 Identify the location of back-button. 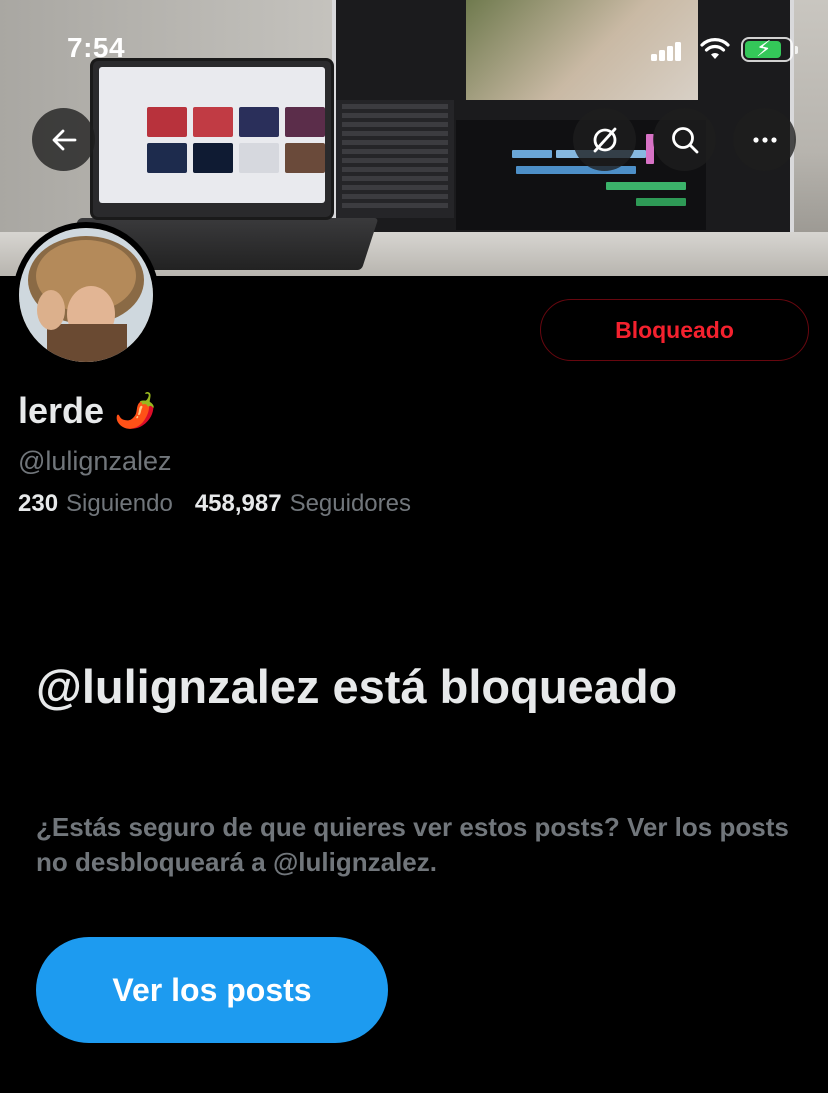
(63, 139).